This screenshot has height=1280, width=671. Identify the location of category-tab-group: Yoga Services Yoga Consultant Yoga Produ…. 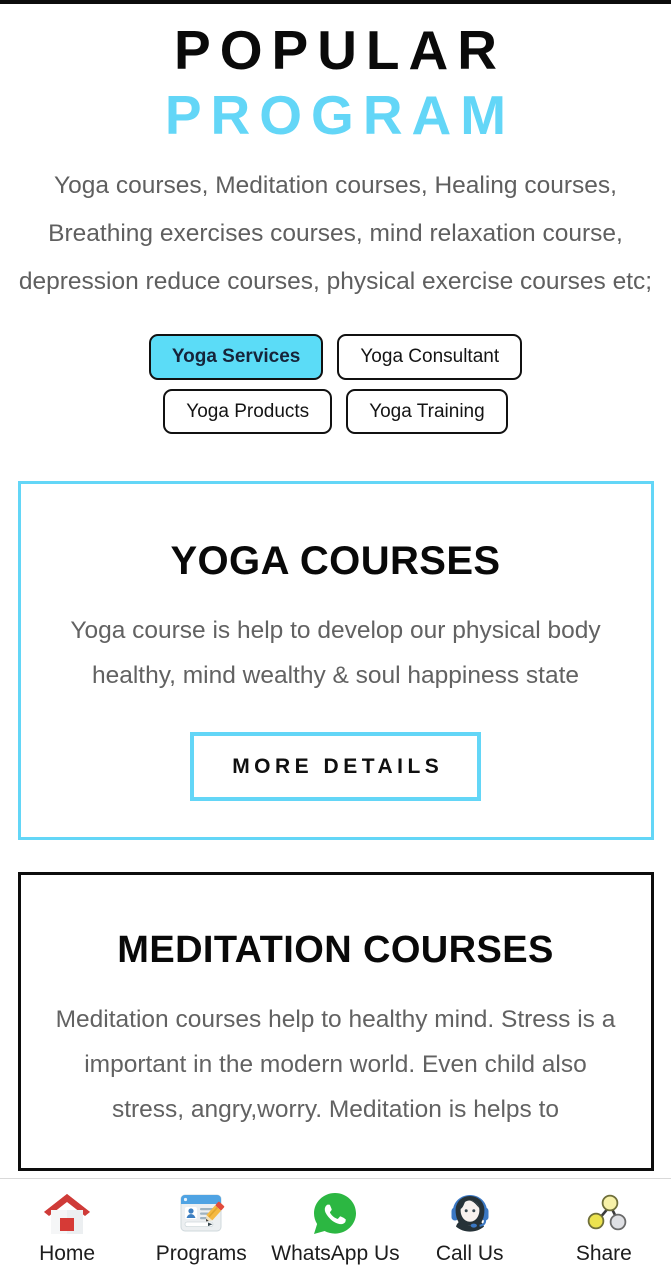
(335, 384).